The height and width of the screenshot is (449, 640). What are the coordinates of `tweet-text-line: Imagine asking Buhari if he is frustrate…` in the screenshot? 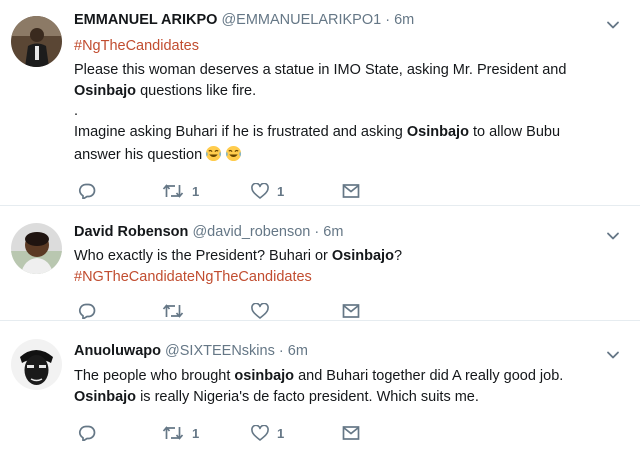 It's located at (317, 132).